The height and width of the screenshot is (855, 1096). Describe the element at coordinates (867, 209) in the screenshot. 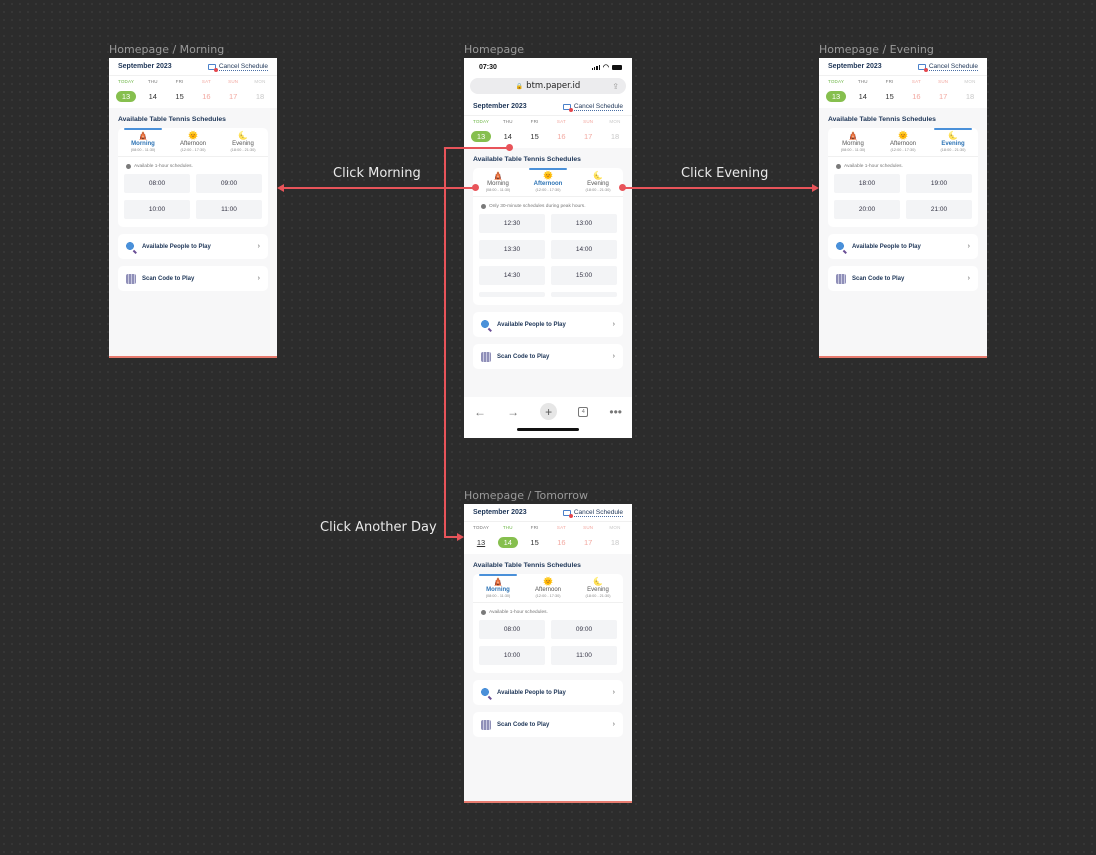

I see `time-slot: 20:00` at that location.